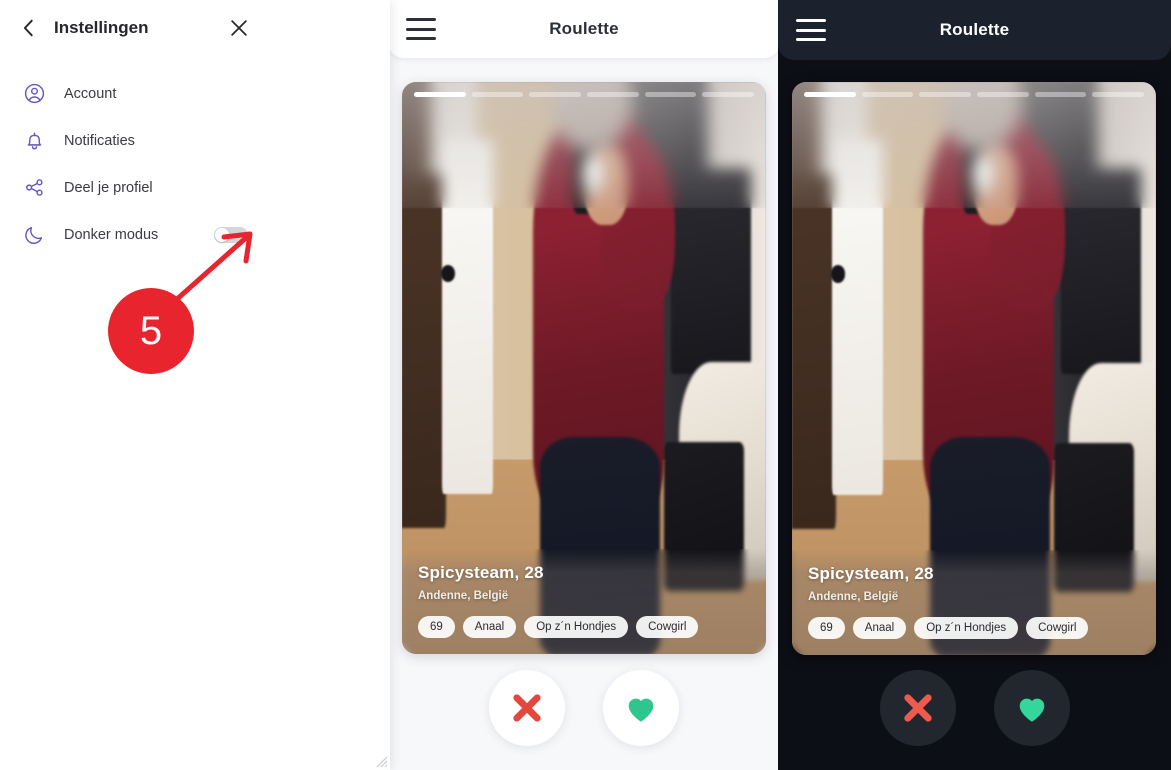 This screenshot has width=1171, height=770. I want to click on dark-profile-tags: 69 Anaal Op z´n Hondjes Cowgirl, so click(974, 628).